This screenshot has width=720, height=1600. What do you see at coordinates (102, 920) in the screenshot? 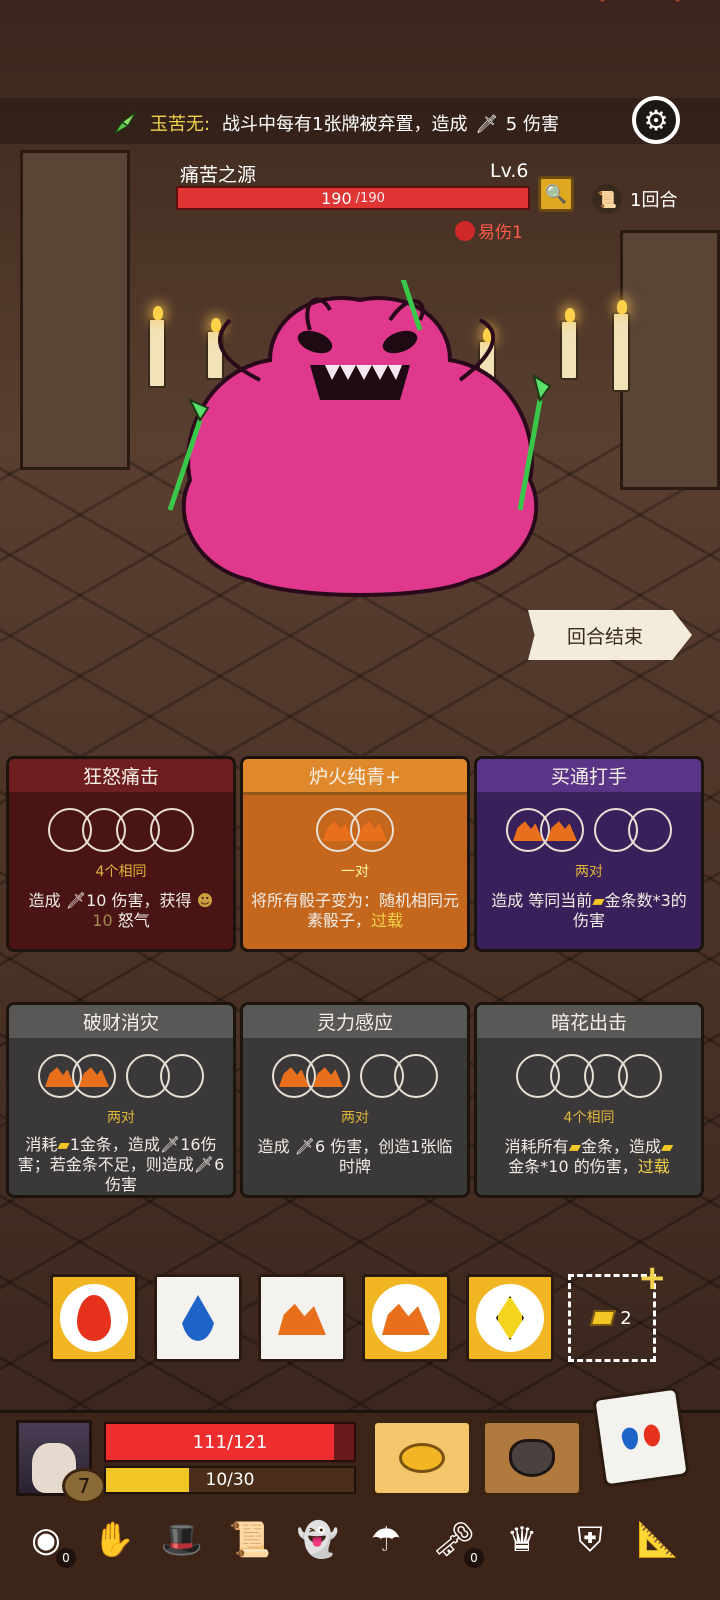
I see `desc-highlight: 10` at bounding box center [102, 920].